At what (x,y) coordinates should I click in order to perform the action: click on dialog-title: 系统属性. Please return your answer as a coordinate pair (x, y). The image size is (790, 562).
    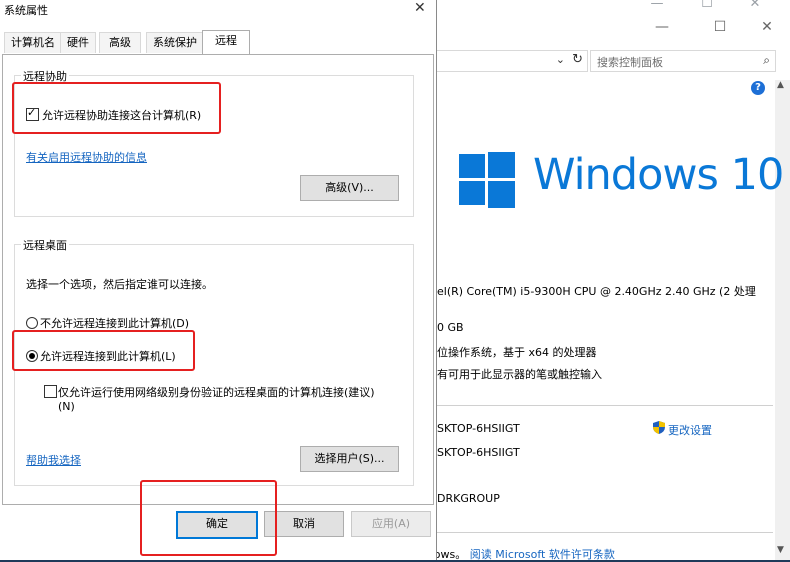
    Looking at the image, I should click on (26, 10).